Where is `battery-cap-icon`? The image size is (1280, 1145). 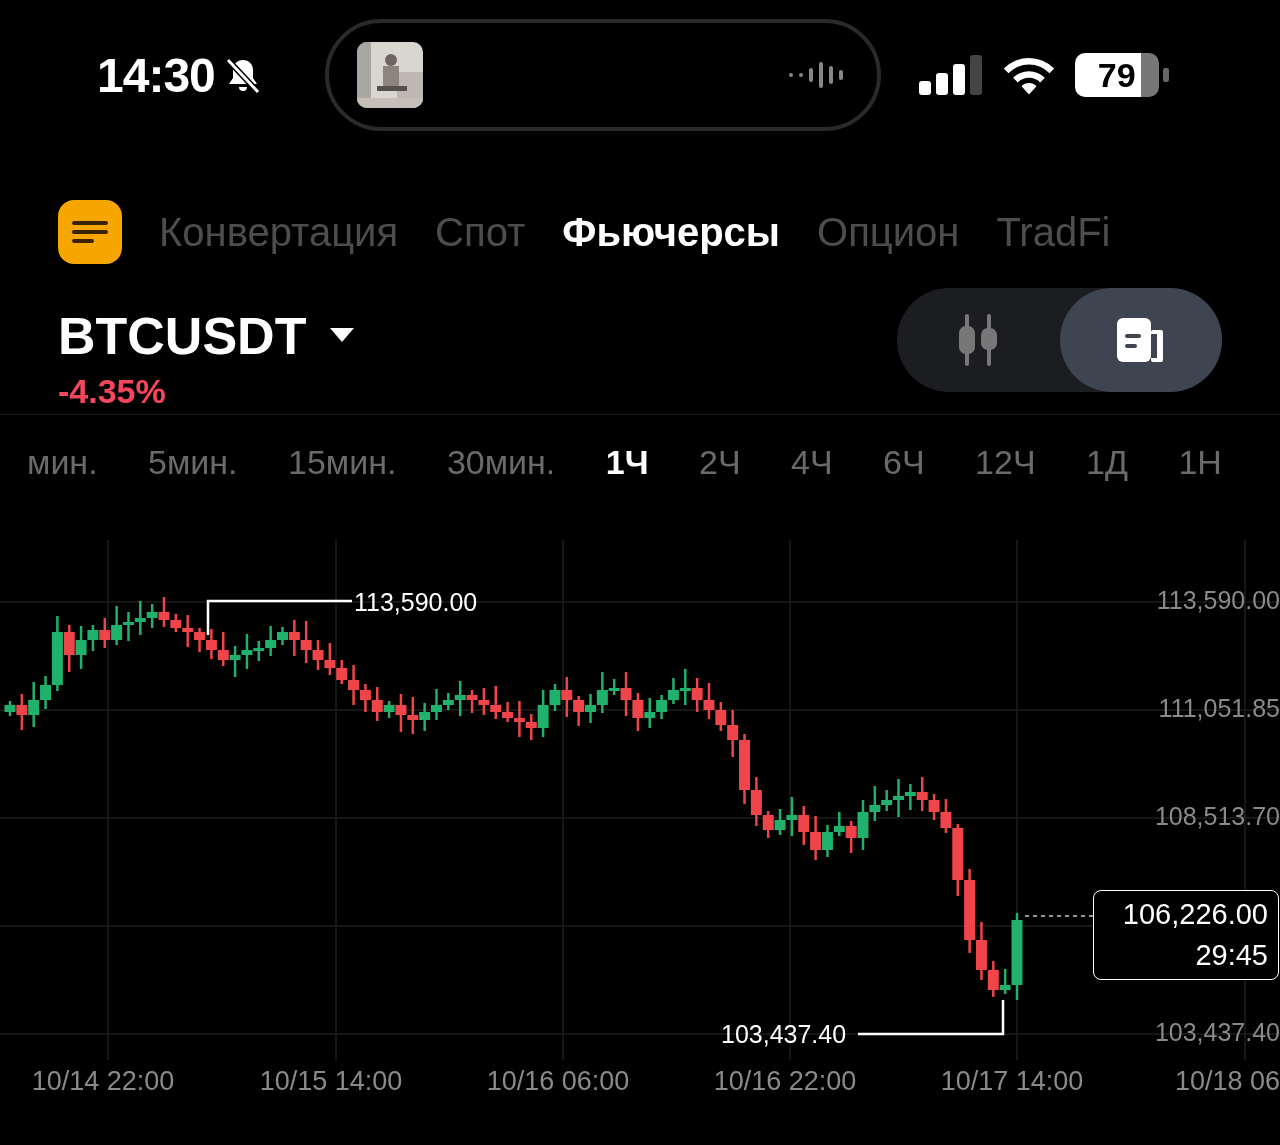
battery-cap-icon is located at coordinates (1165, 75).